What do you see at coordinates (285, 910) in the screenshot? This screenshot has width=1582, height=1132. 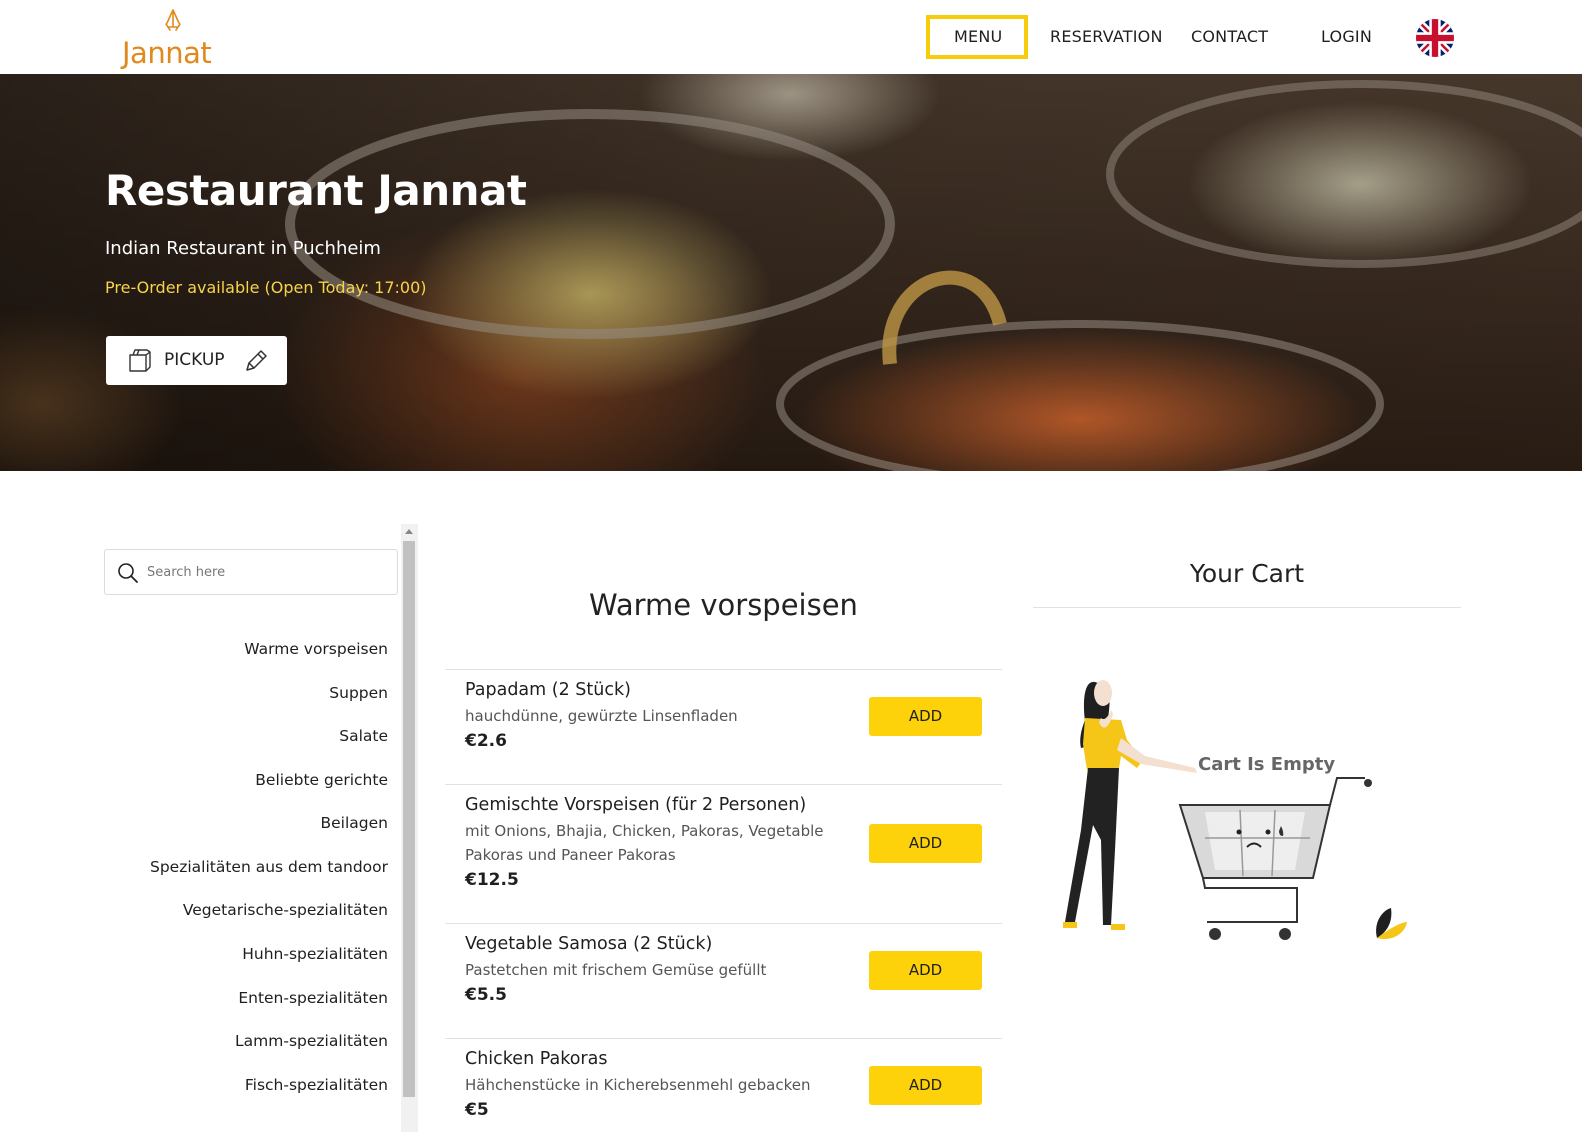 I see `category-vegetarisch: Vegetarische-spezialitäten` at bounding box center [285, 910].